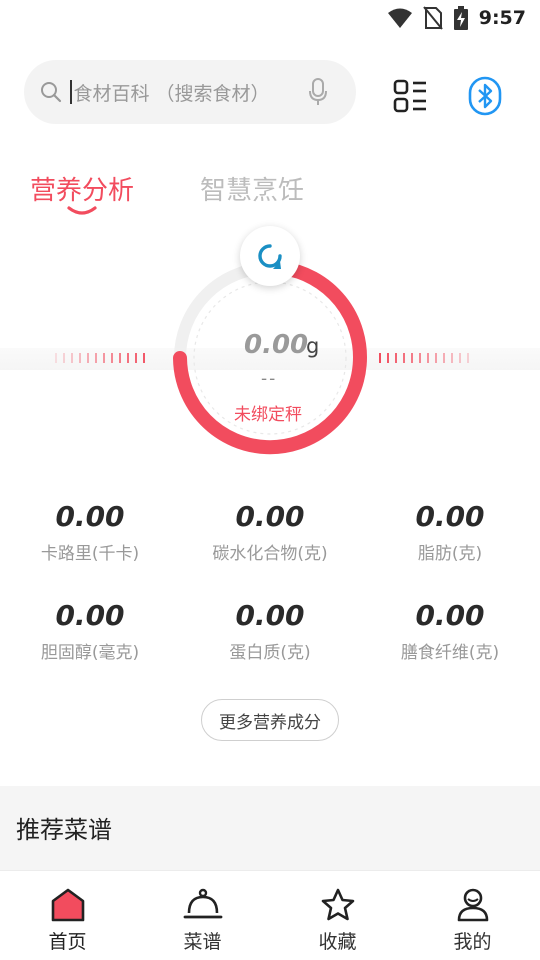 This screenshot has width=540, height=960. I want to click on nav-home: 首页, so click(67, 915).